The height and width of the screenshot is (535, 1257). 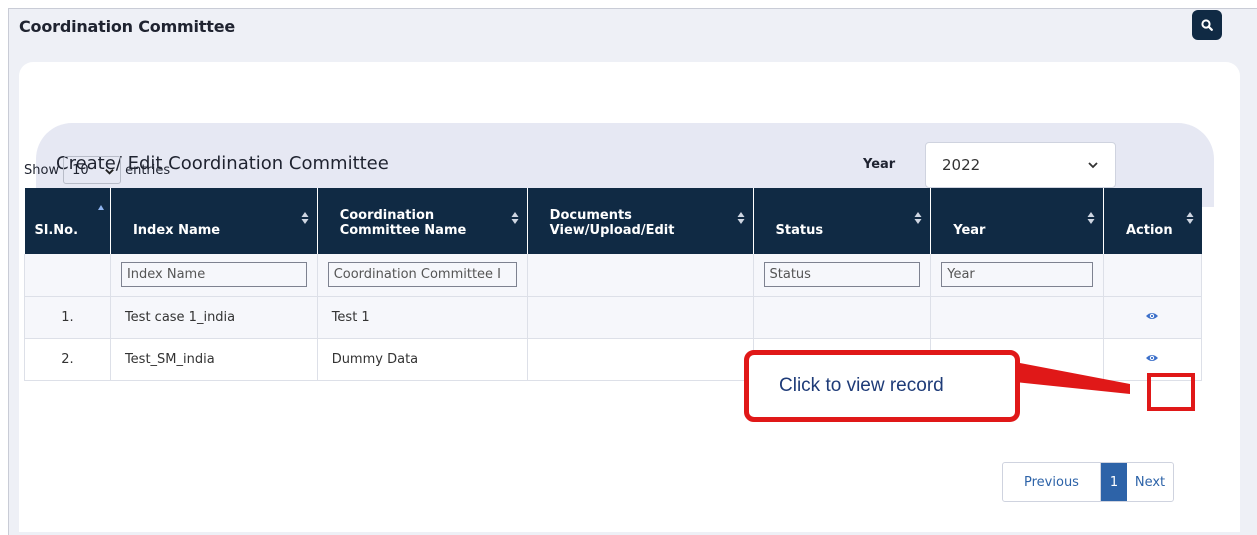 I want to click on pagination: Previous 1 Next, so click(x=1088, y=482).